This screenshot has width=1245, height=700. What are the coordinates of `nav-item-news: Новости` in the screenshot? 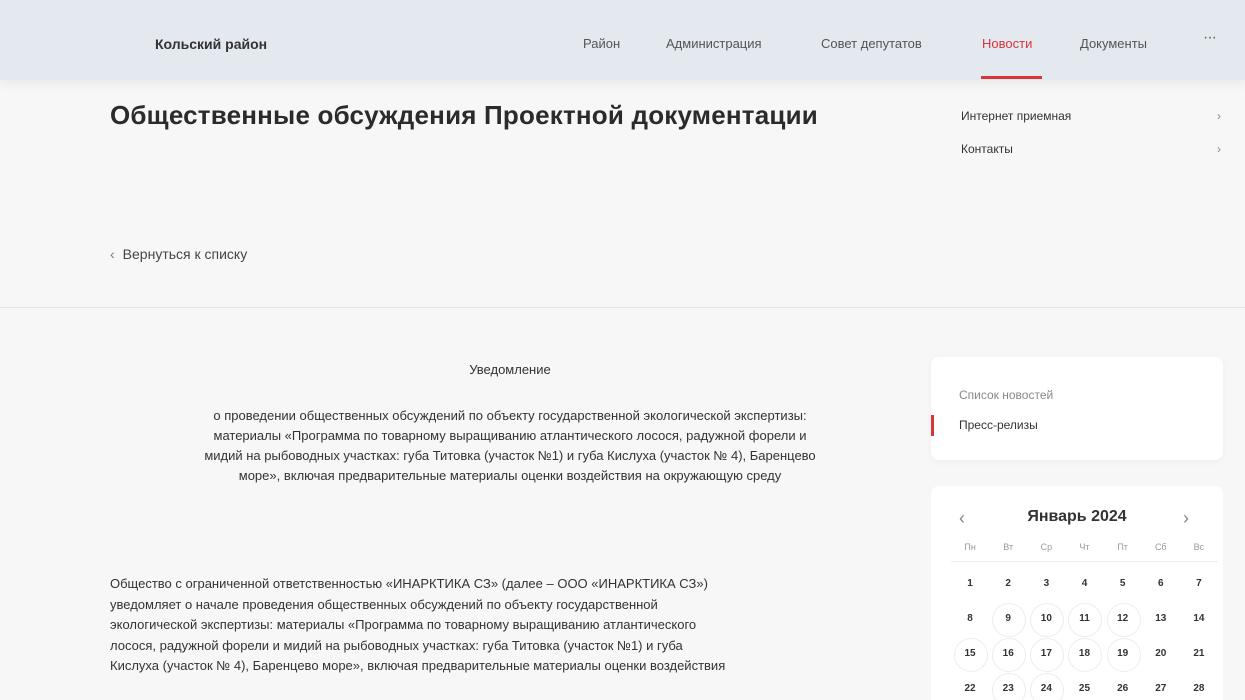 It's located at (1007, 43).